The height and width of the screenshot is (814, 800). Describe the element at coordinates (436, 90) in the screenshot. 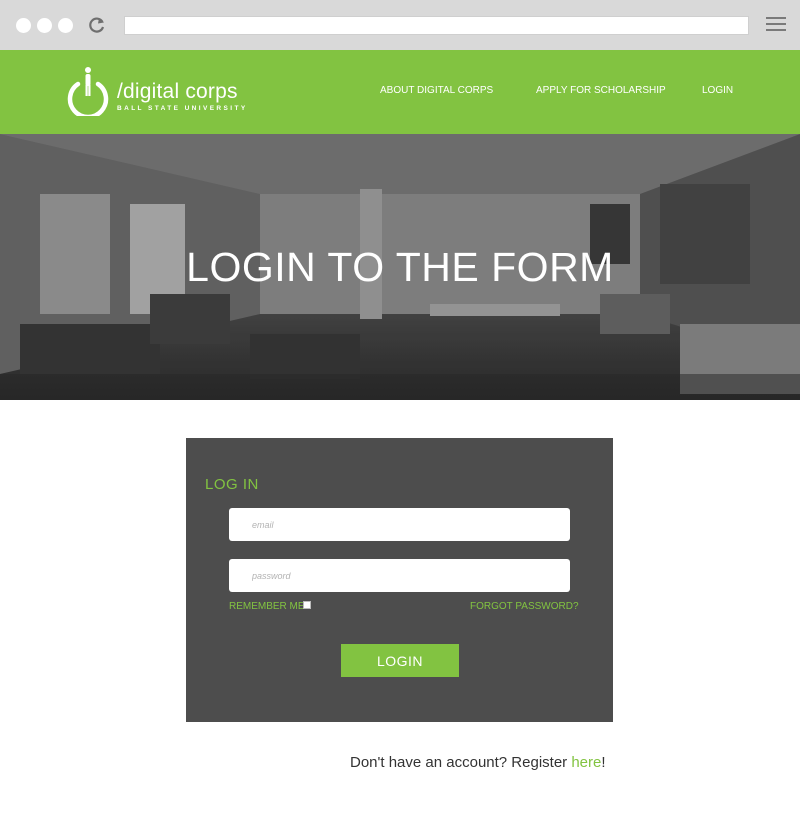

I see `nav-about: ABOUT DIGITAL CORPS` at that location.